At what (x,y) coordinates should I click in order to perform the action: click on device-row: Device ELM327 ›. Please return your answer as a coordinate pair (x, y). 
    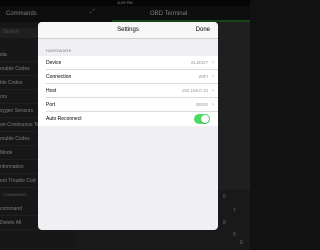
    Looking at the image, I should click on (128, 63).